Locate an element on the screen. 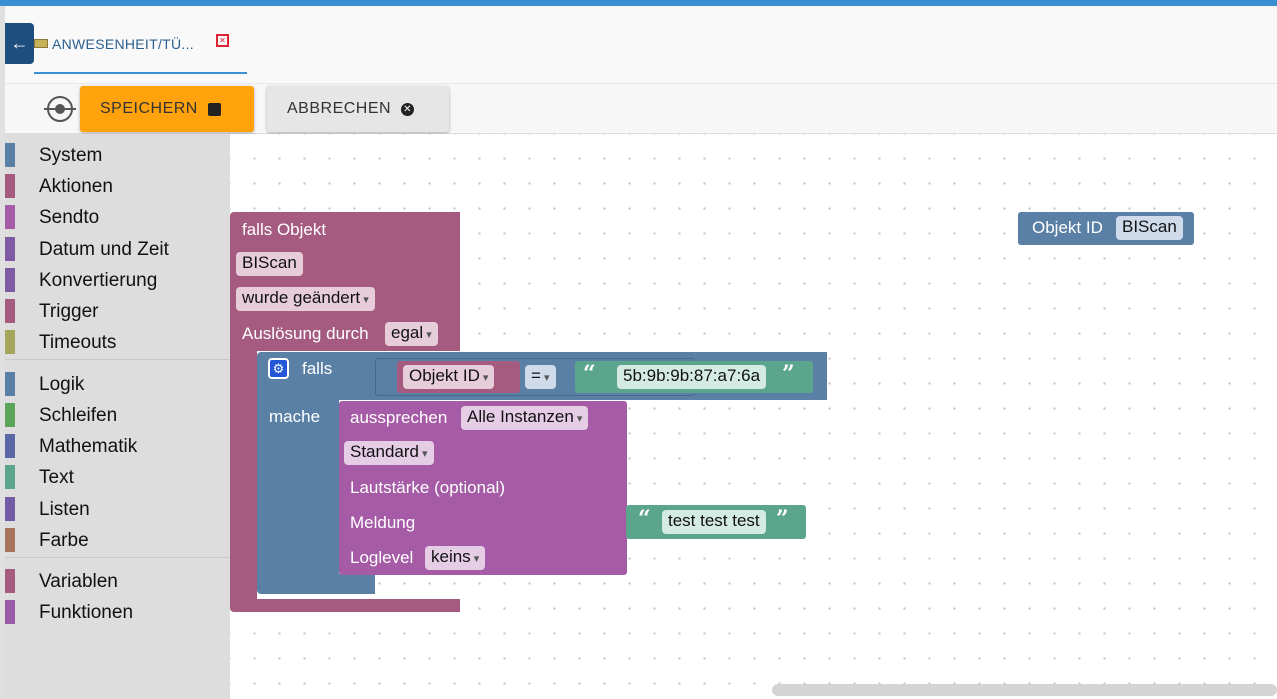 Image resolution: width=1277 pixels, height=699 pixels. category-label: Trigger is located at coordinates (69, 311).